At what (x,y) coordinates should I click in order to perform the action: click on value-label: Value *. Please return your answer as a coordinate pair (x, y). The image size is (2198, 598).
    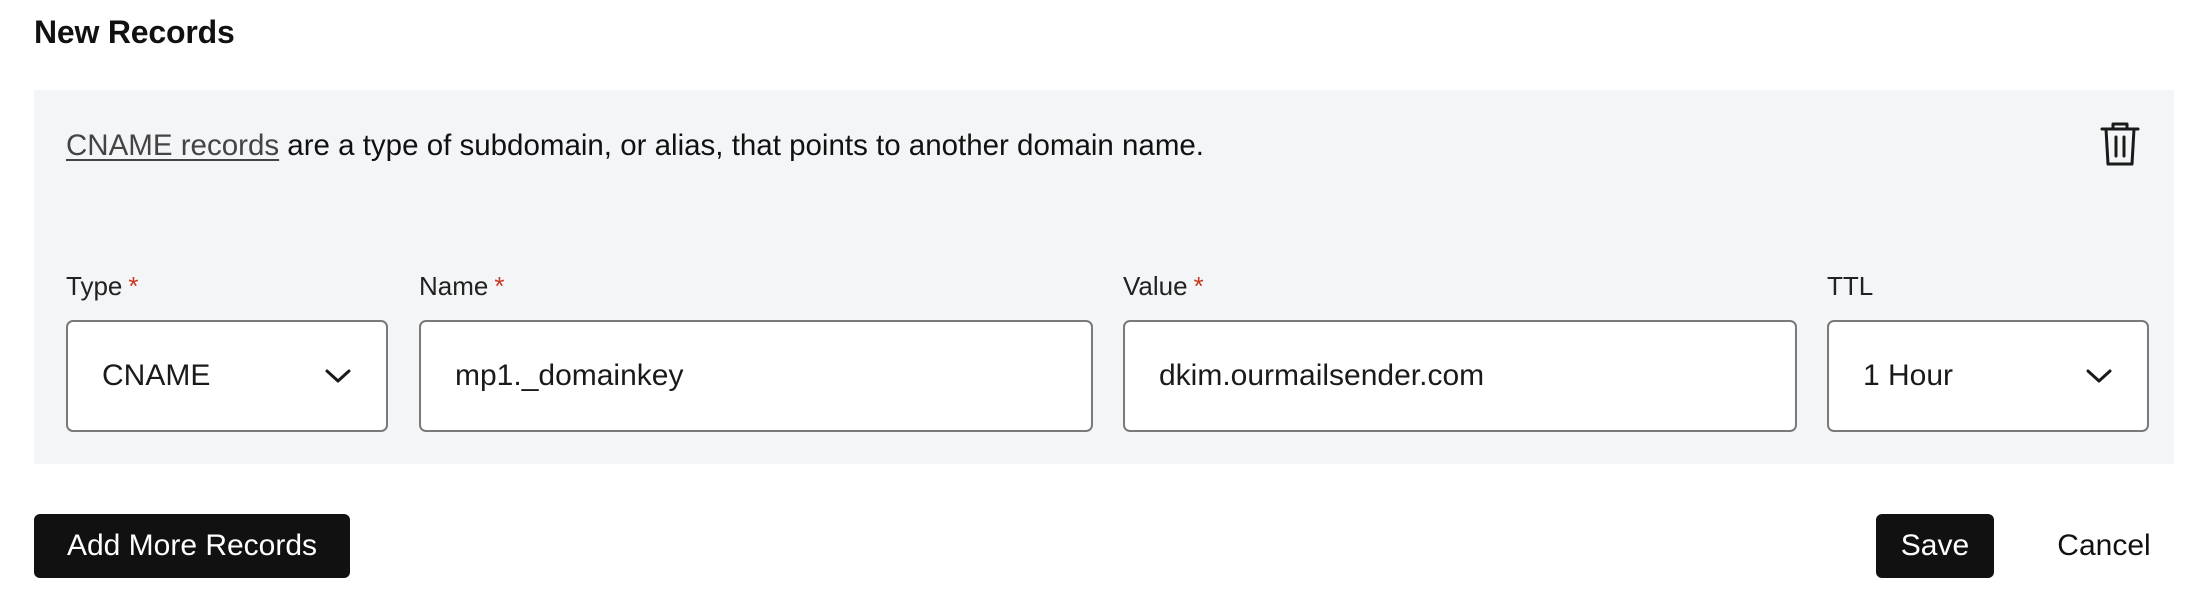
    Looking at the image, I should click on (1163, 286).